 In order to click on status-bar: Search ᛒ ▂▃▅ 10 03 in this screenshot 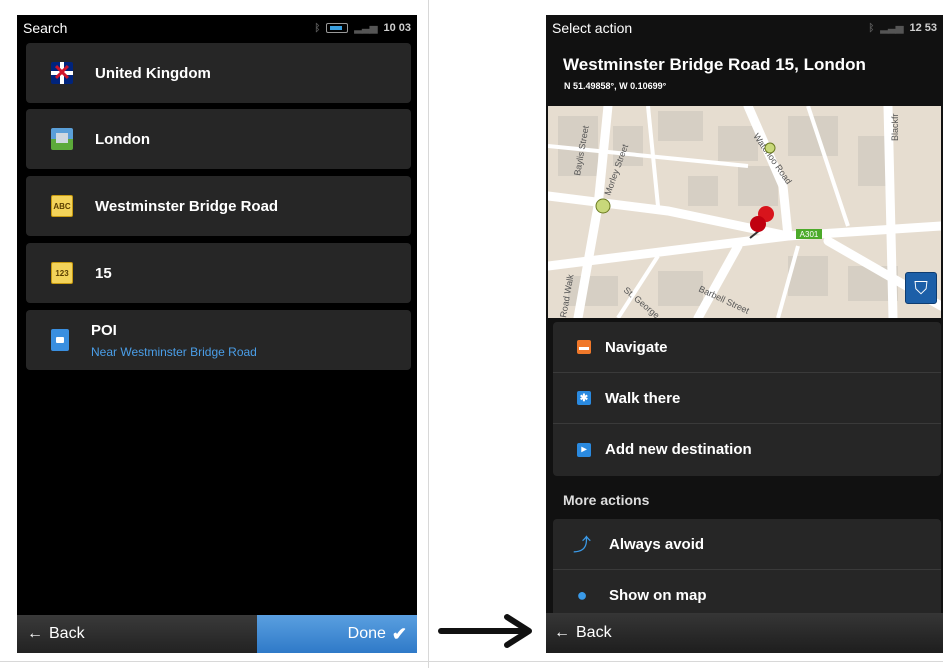, I will do `click(217, 28)`.